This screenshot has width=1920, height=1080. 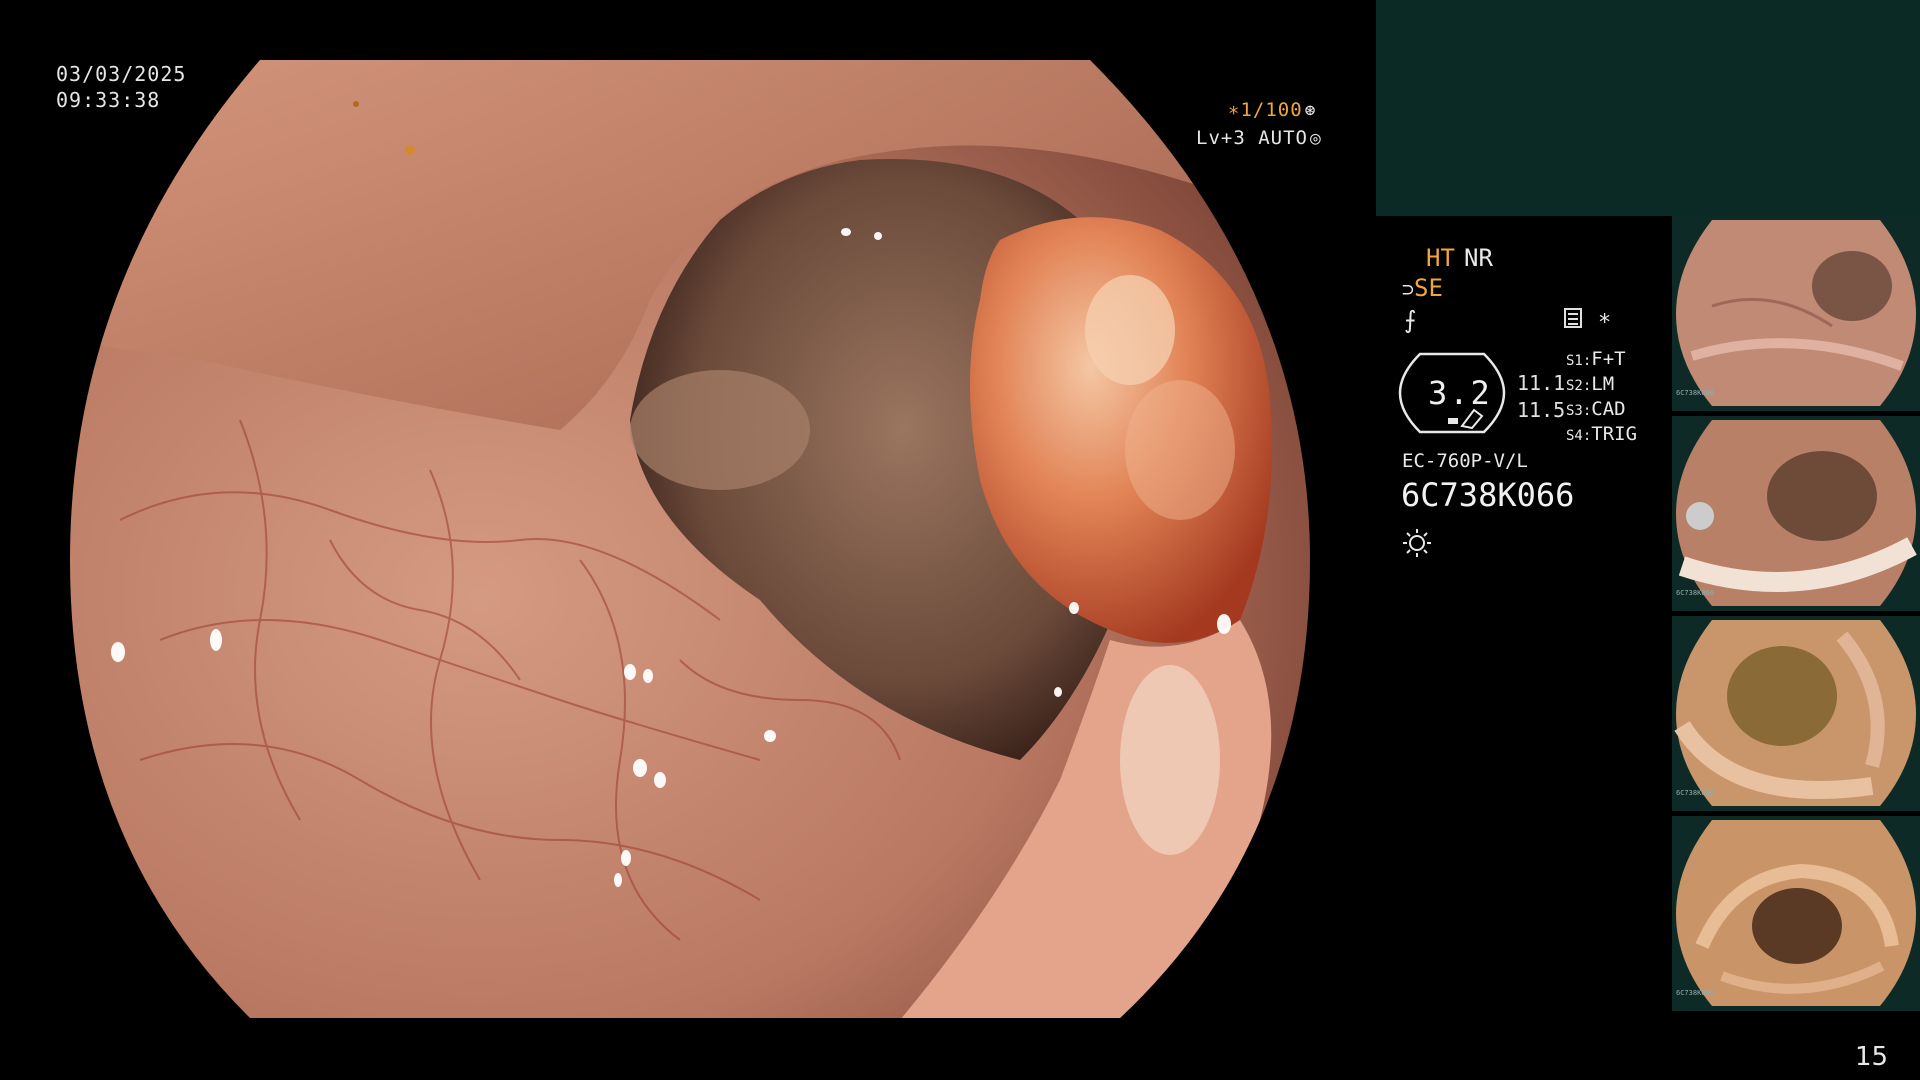 I want to click on recording-icon, so click(x=1573, y=318).